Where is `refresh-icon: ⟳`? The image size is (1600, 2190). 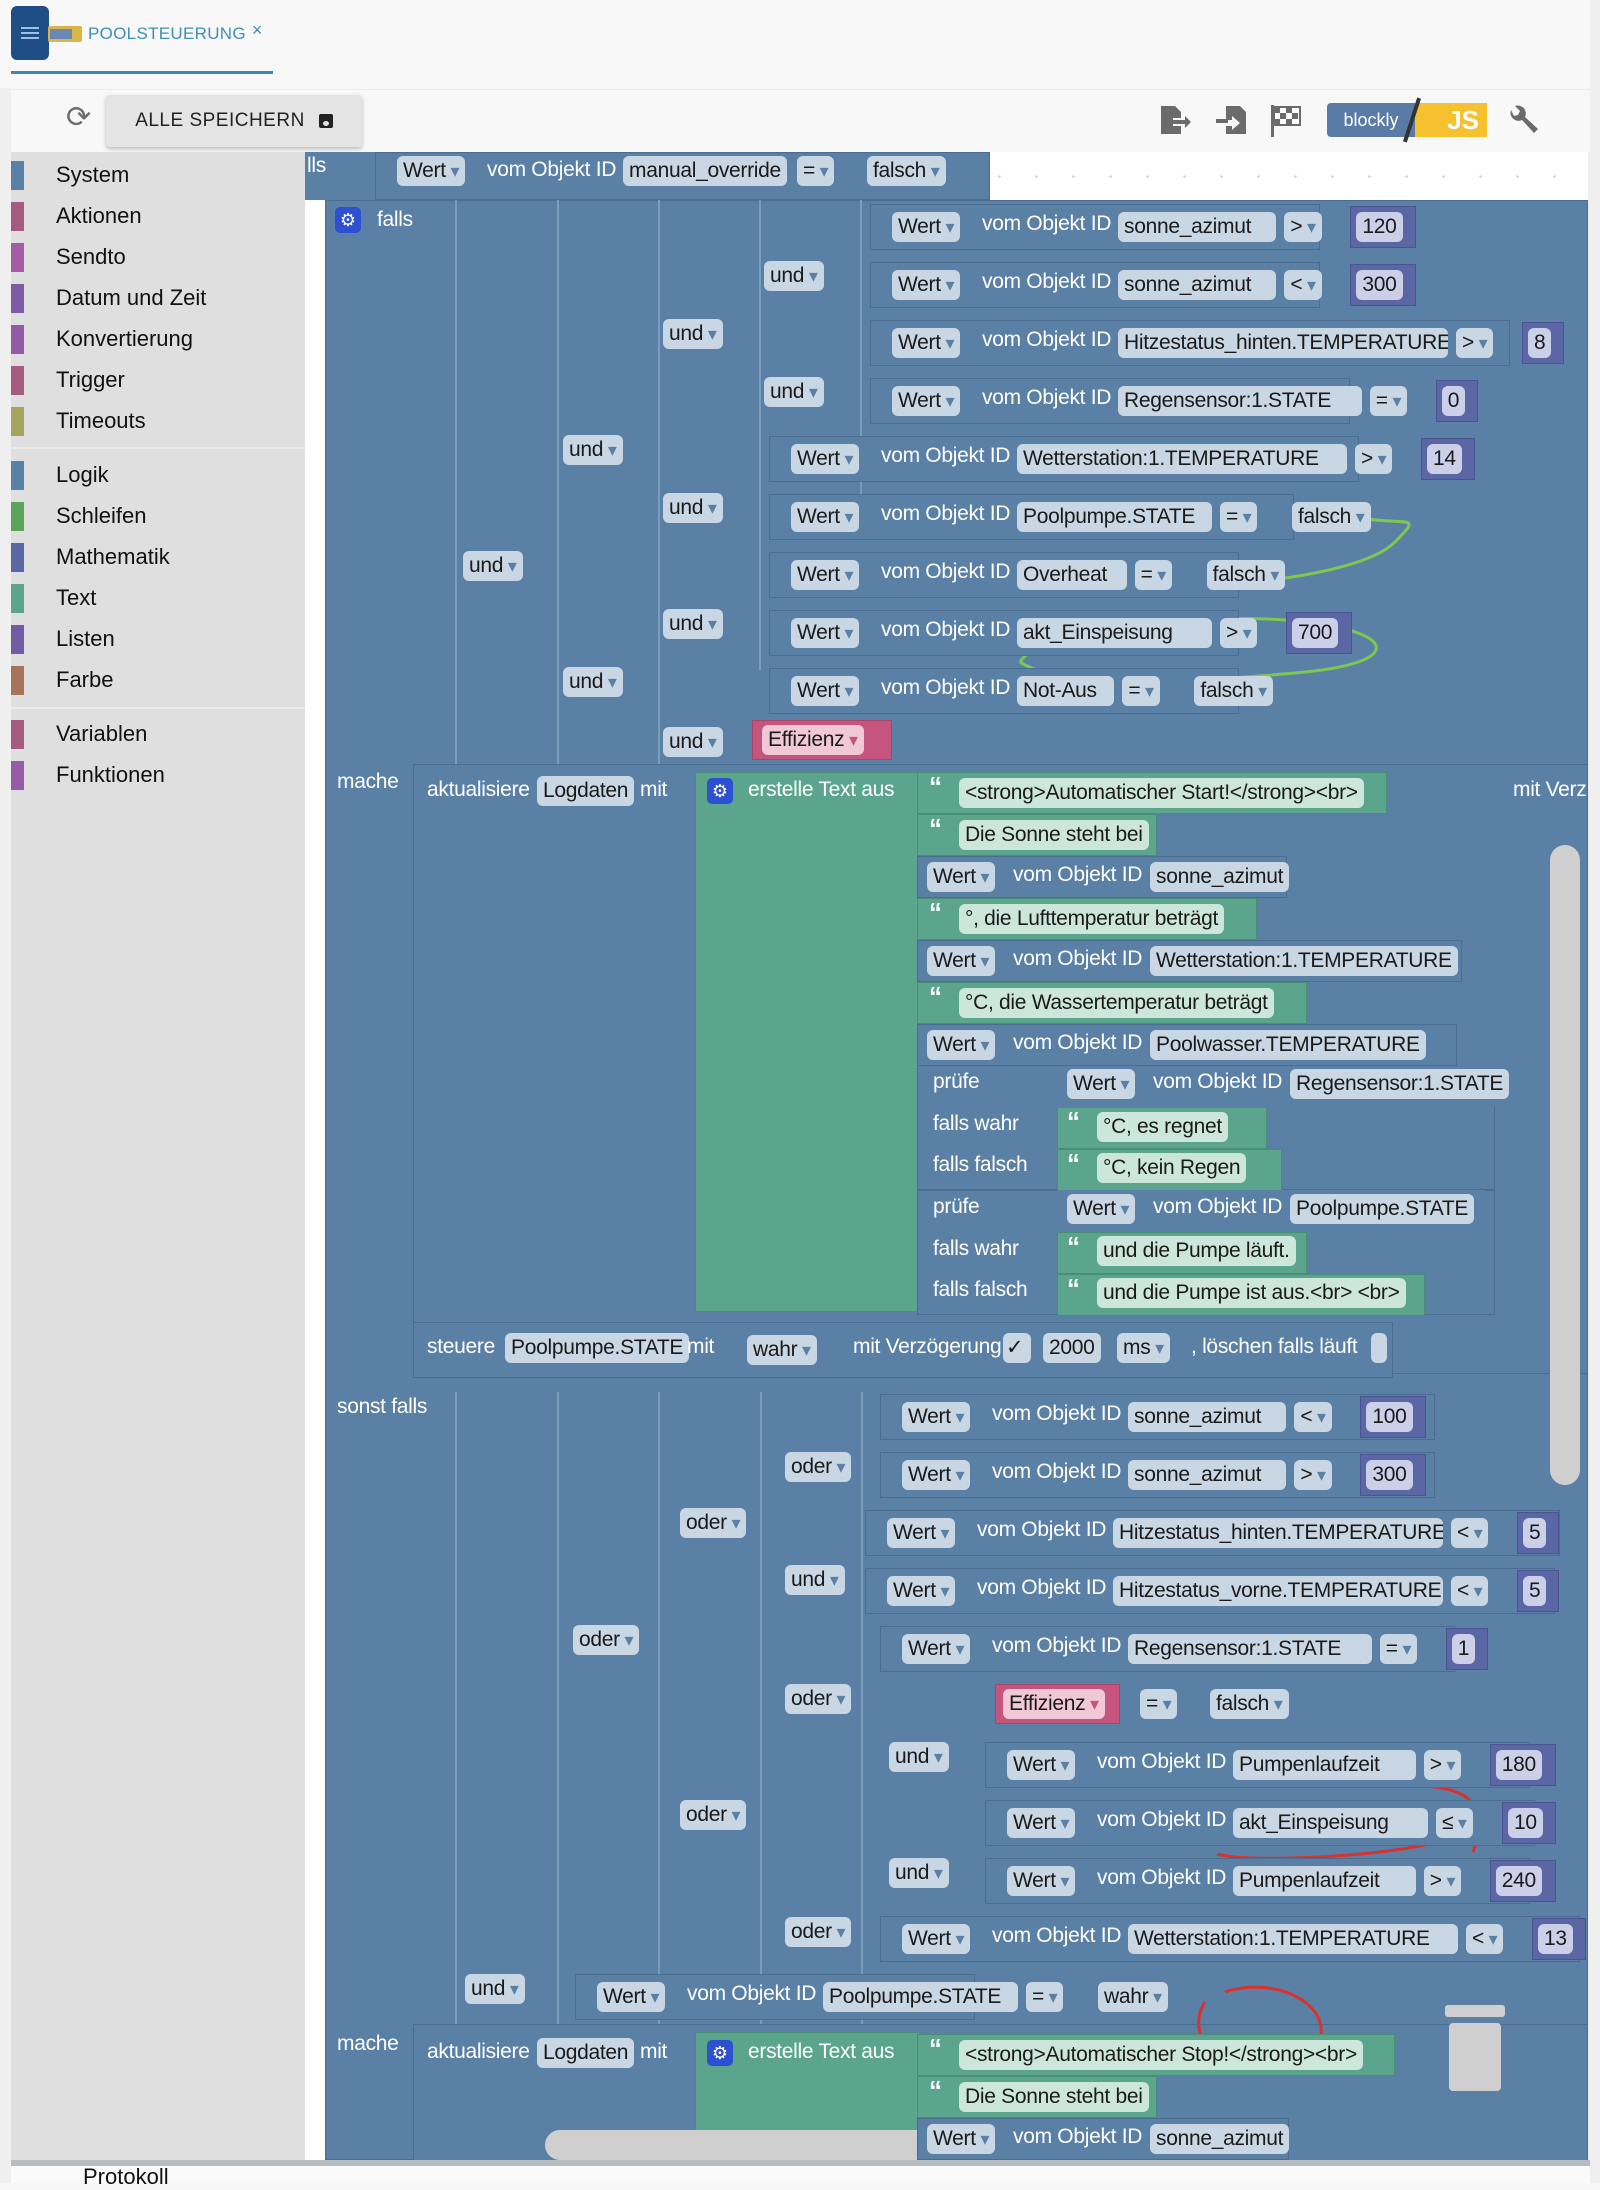
refresh-icon: ⟳ is located at coordinates (80, 118).